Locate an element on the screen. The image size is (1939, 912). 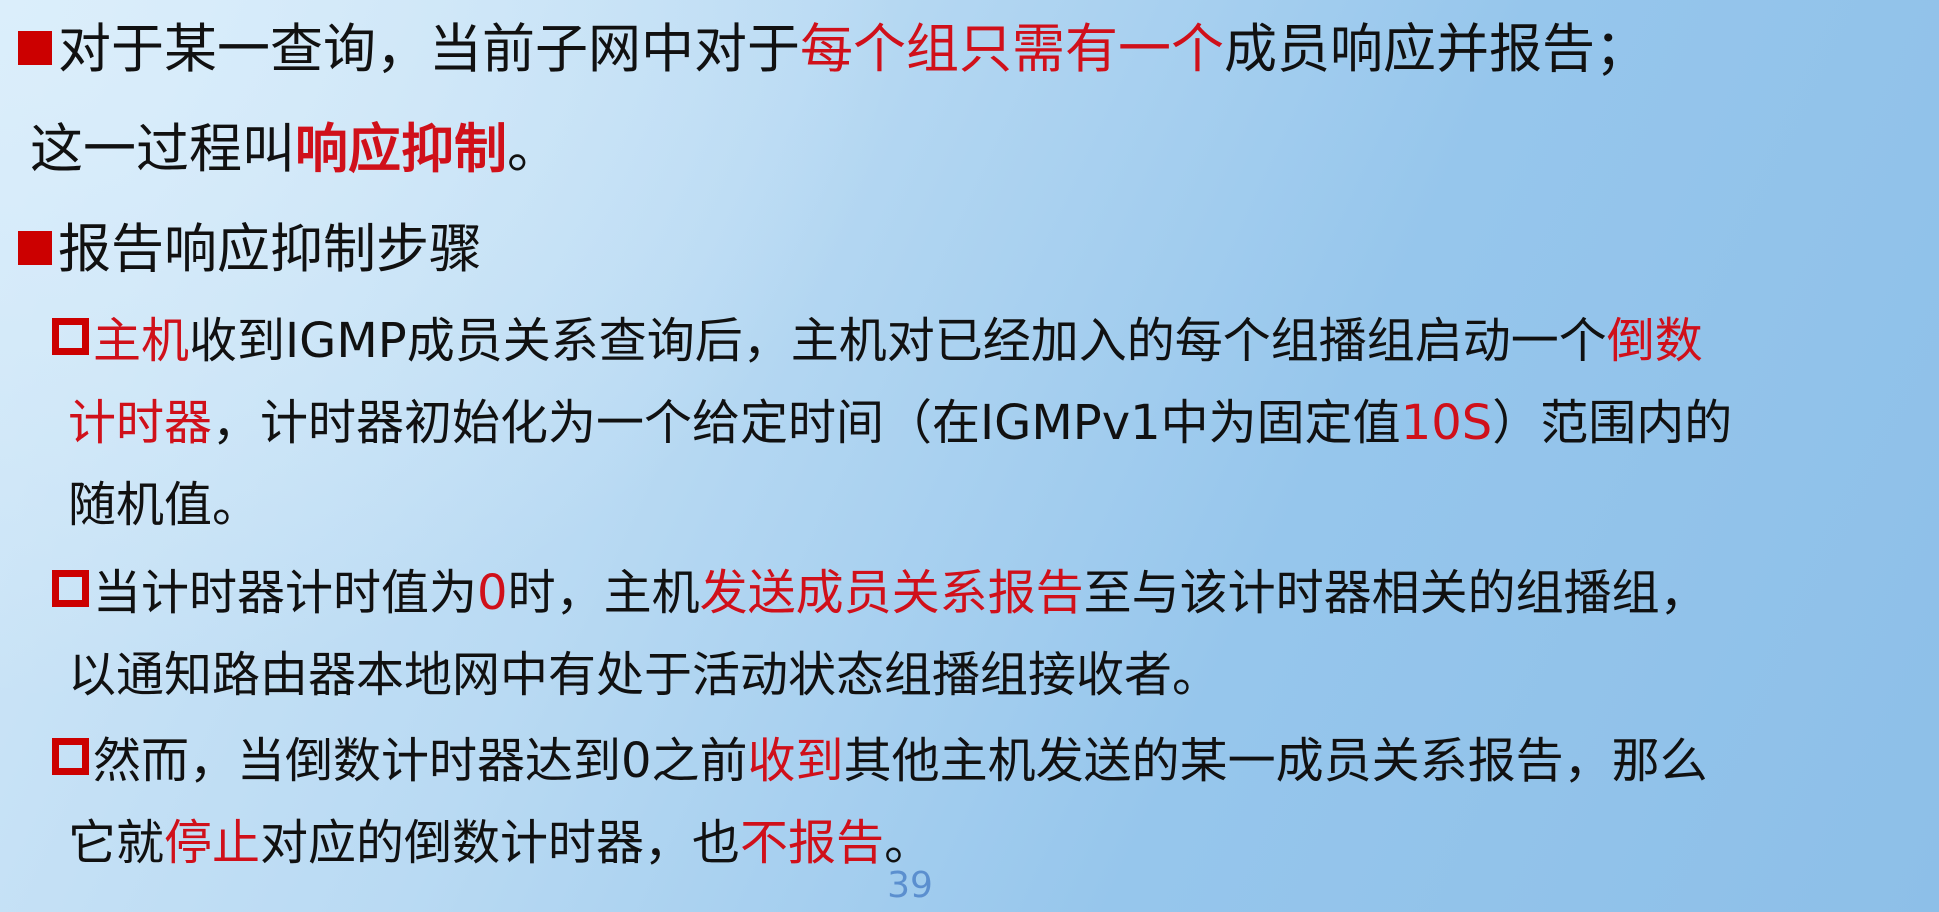
highlight-text: 0 is located at coordinates (492, 593).